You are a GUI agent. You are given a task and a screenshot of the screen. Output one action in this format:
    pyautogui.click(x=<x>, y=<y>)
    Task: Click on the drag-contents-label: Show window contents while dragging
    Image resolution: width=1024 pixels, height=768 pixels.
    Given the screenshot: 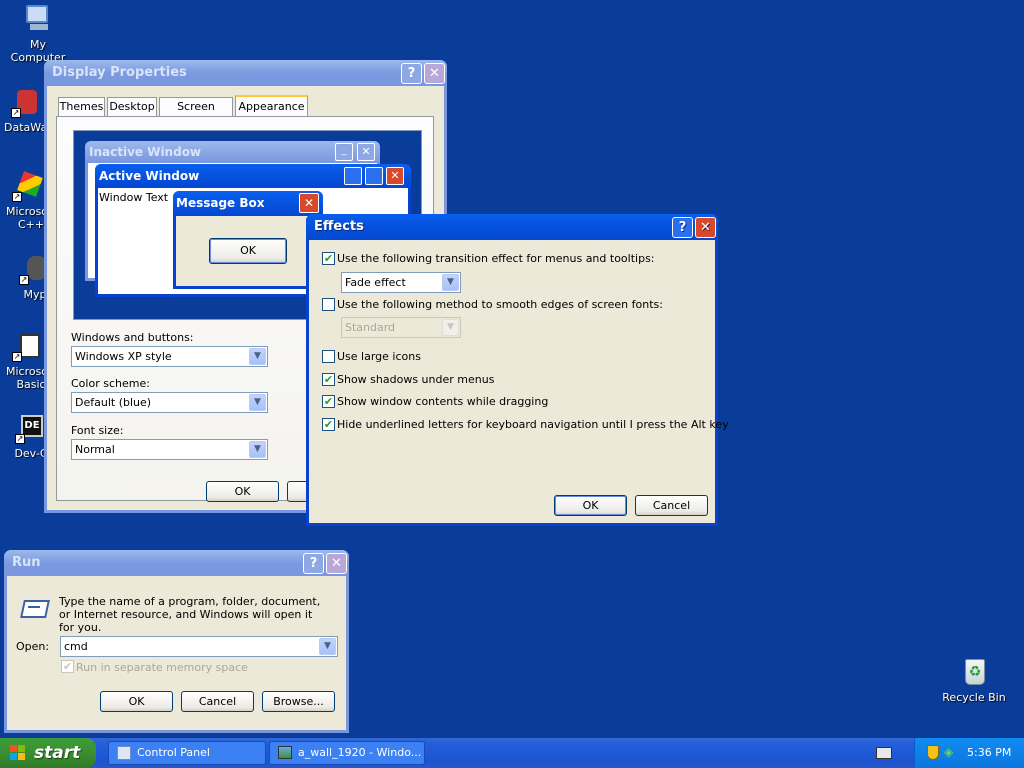 What is the action you would take?
    pyautogui.click(x=443, y=401)
    